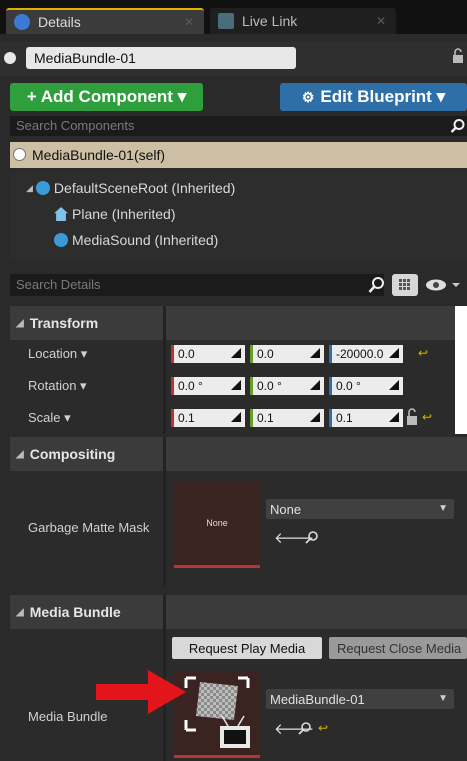 This screenshot has height=761, width=467. What do you see at coordinates (287, 418) in the screenshot?
I see `scale-y-field: 0.1` at bounding box center [287, 418].